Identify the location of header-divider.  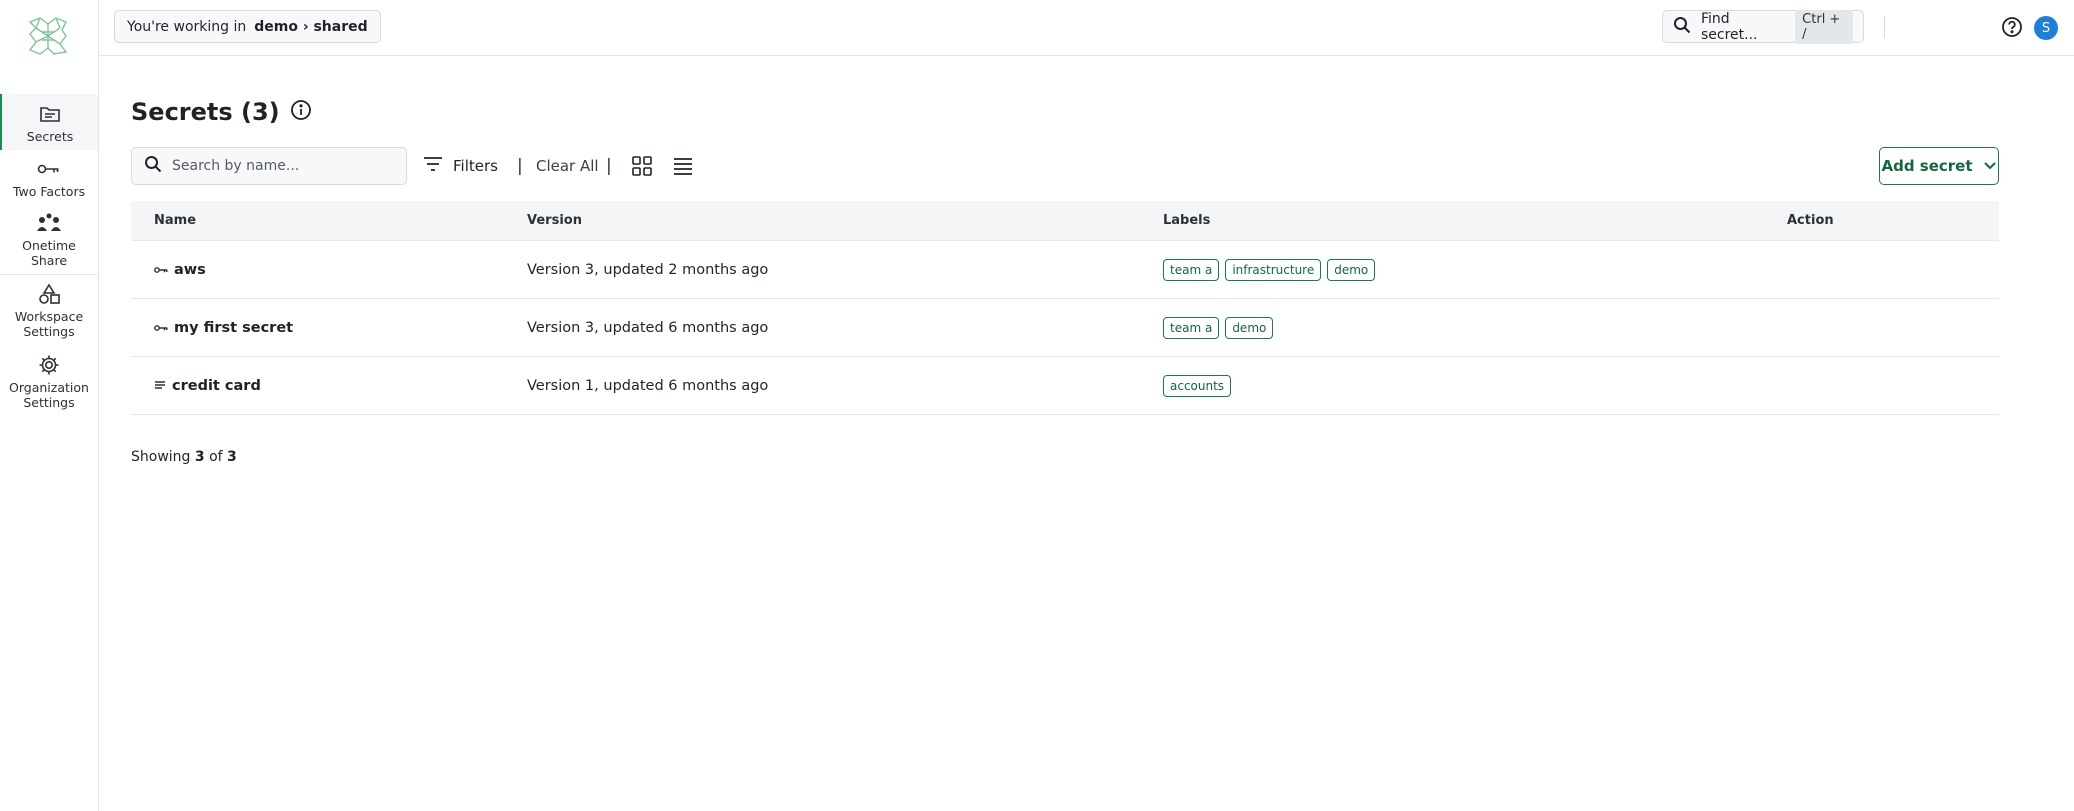
(1884, 27).